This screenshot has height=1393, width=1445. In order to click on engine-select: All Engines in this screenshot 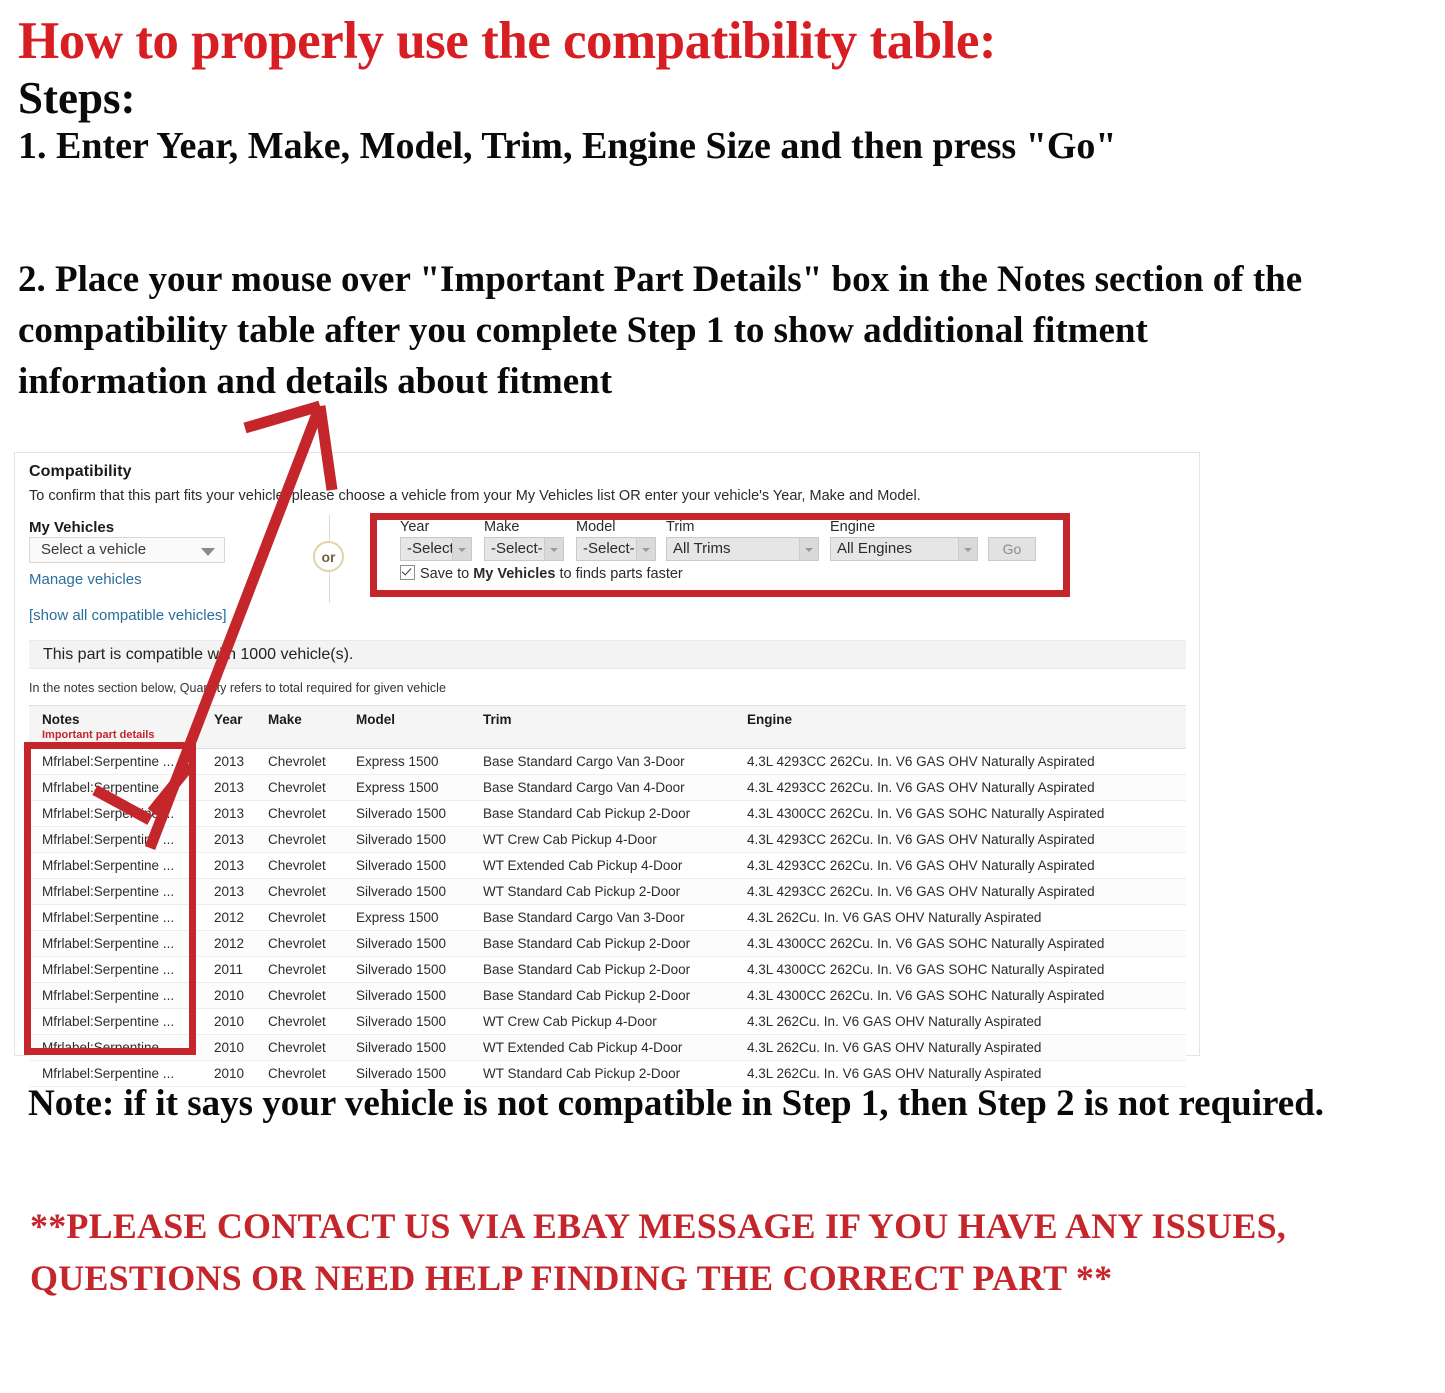, I will do `click(904, 549)`.